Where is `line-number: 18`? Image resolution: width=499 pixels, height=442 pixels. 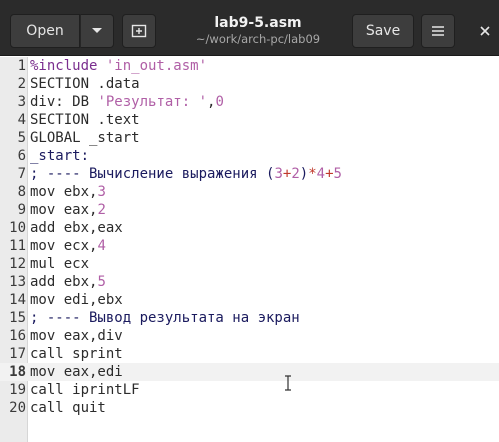 line-number: 18 is located at coordinates (17, 372).